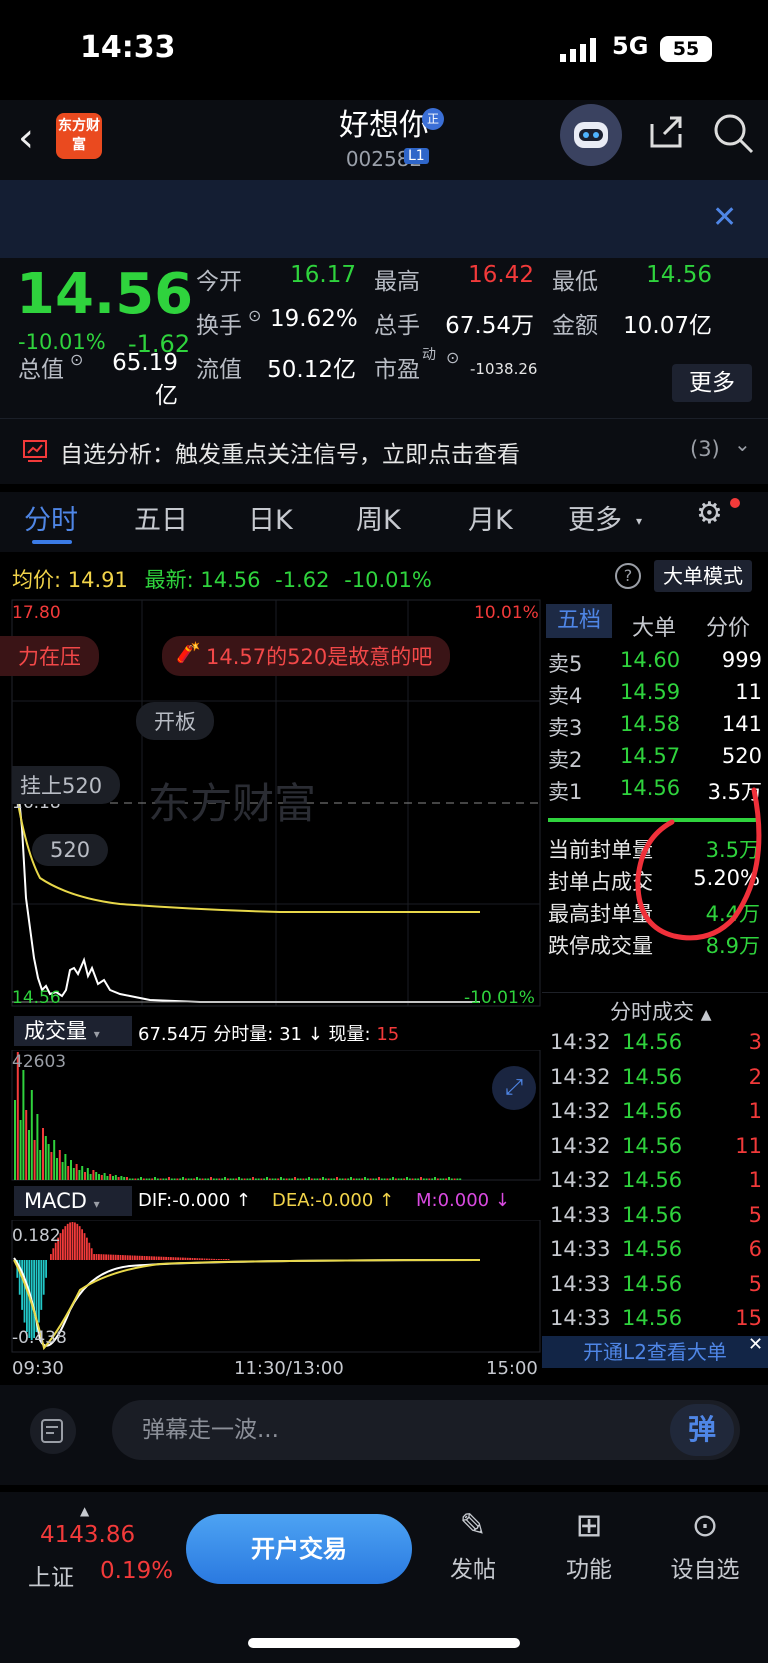 This screenshot has width=768, height=1663. Describe the element at coordinates (51, 1575) in the screenshot. I see `index-name: 上证` at that location.